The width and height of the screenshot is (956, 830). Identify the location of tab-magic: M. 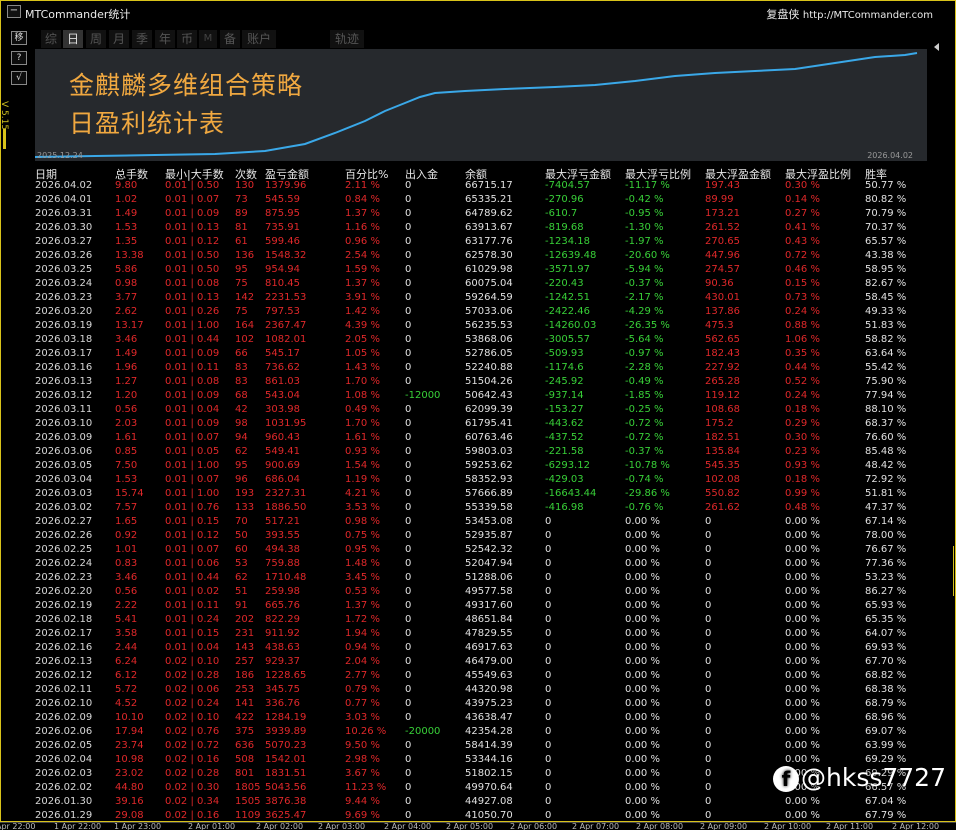
(208, 39).